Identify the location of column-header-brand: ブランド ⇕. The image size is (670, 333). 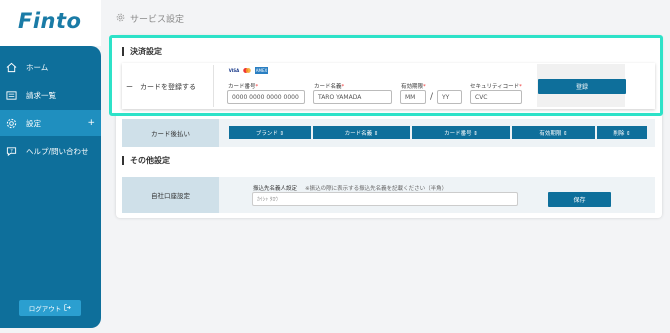
(270, 132).